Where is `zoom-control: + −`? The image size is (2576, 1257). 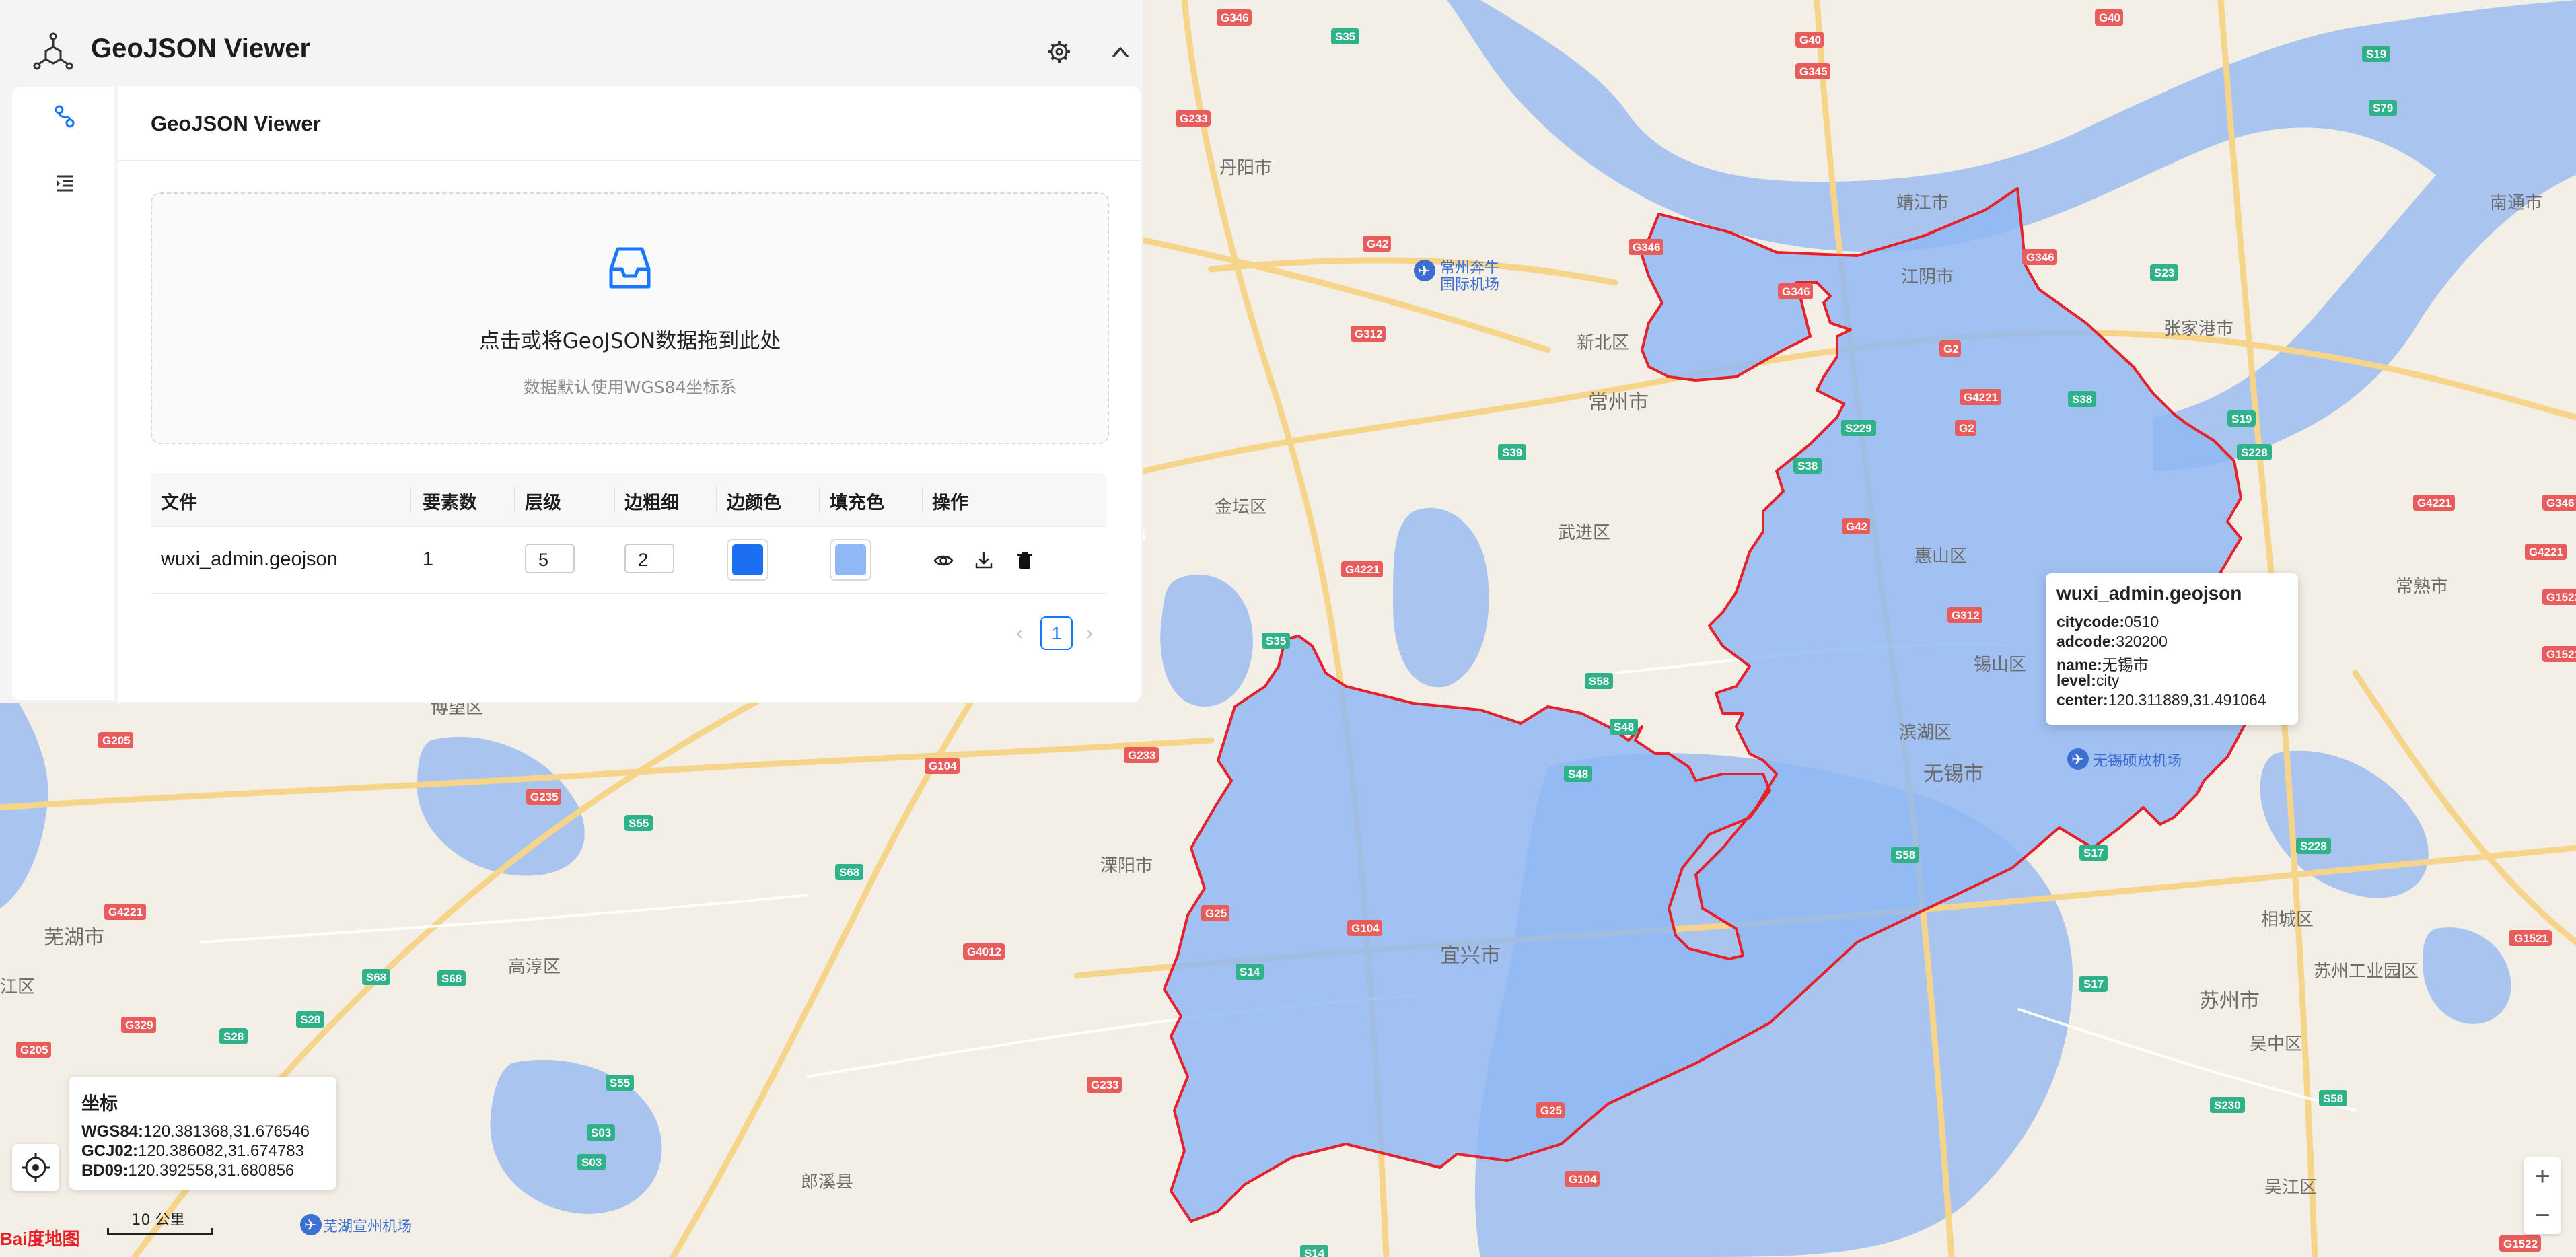 zoom-control: + − is located at coordinates (2542, 1195).